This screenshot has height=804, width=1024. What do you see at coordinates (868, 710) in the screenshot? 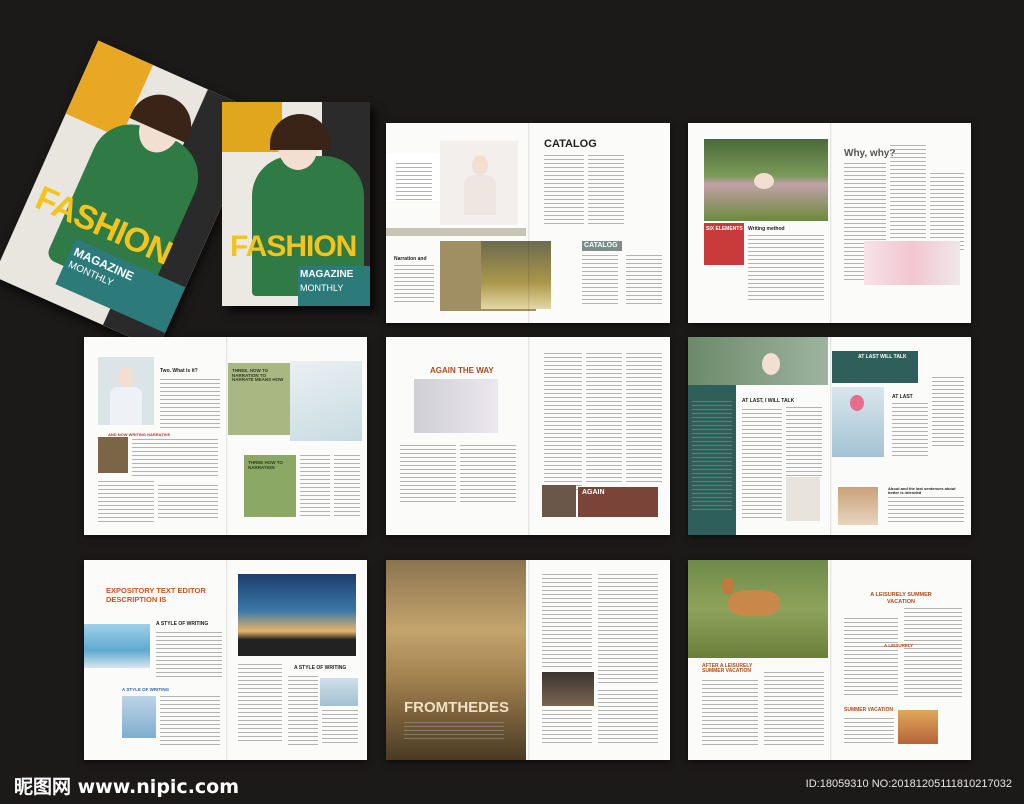
I see `summer-vac-4: SUMMER VACATION` at bounding box center [868, 710].